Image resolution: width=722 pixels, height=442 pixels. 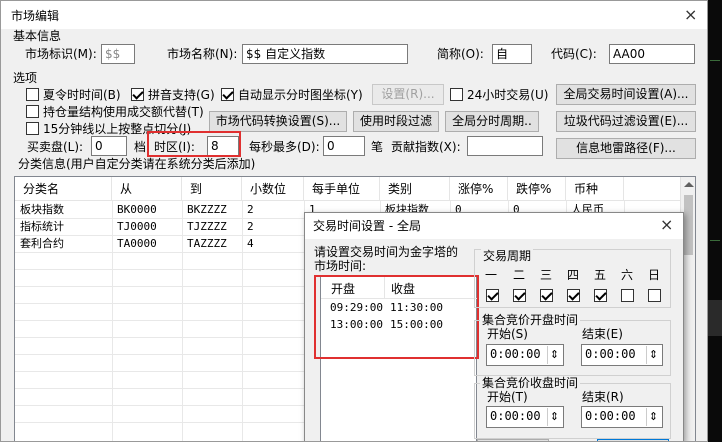 What do you see at coordinates (574, 54) in the screenshot?
I see `code-label: 代码(C):` at bounding box center [574, 54].